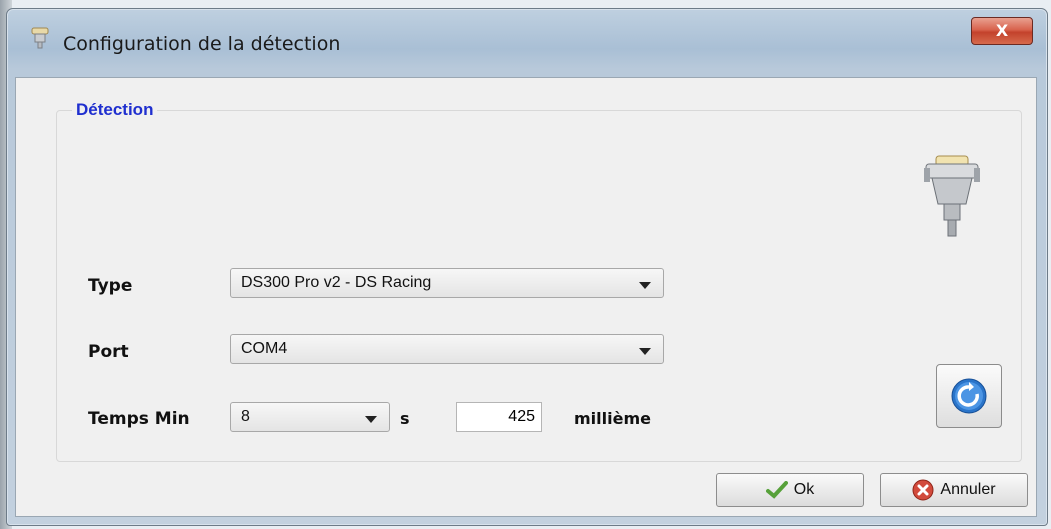  What do you see at coordinates (264, 348) in the screenshot?
I see `port-value: COM4` at bounding box center [264, 348].